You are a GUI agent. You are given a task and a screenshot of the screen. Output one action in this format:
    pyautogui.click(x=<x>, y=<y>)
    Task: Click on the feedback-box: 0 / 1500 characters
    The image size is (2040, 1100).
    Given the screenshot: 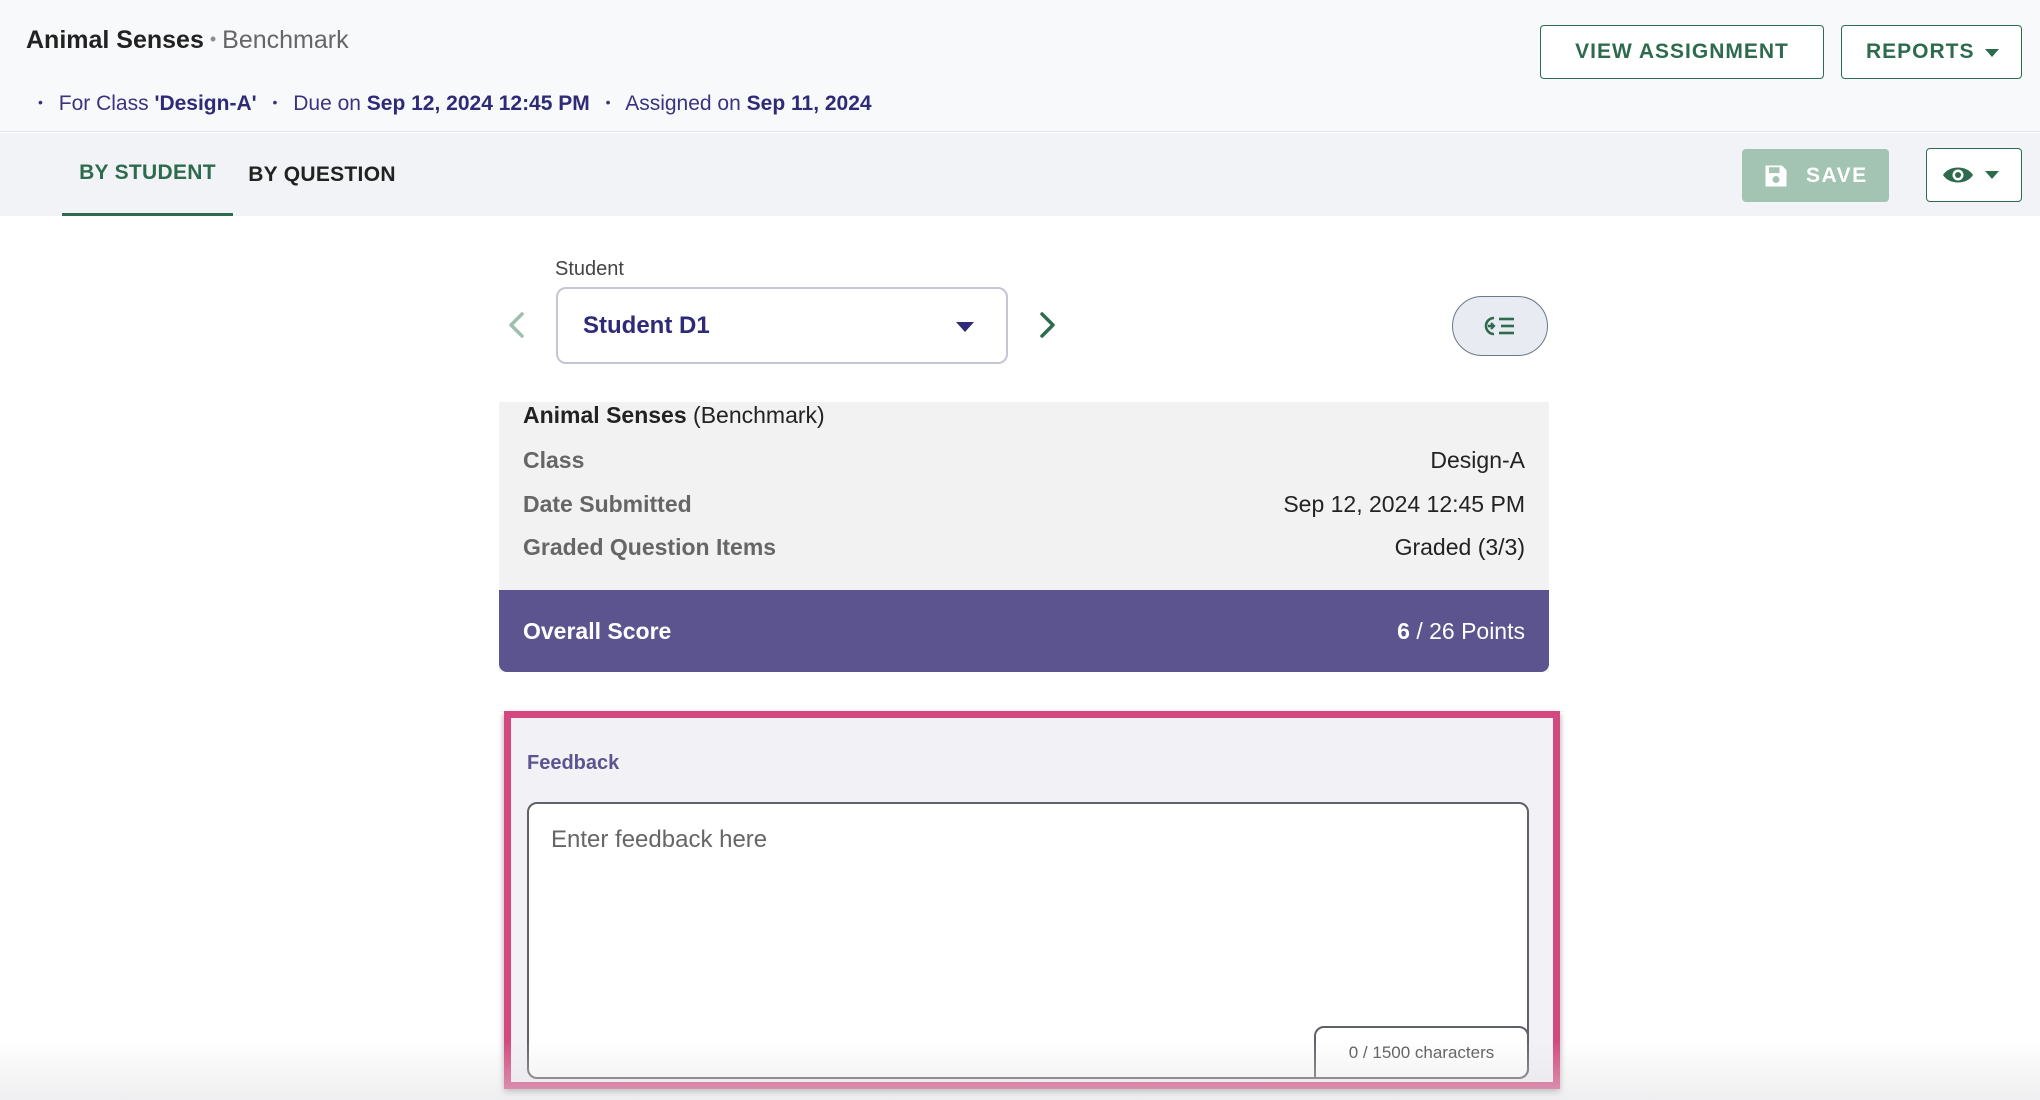 What is the action you would take?
    pyautogui.click(x=1028, y=940)
    